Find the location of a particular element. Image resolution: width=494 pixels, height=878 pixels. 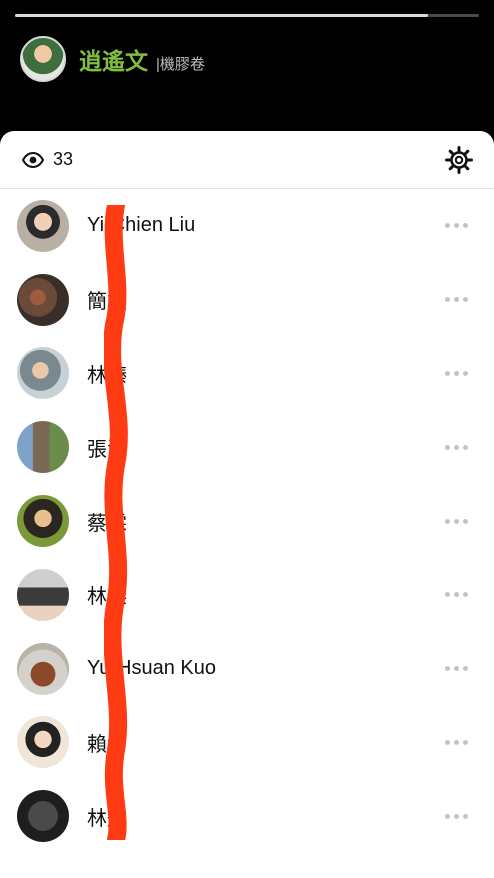

viewer-row: 蔡霖 is located at coordinates (247, 521).